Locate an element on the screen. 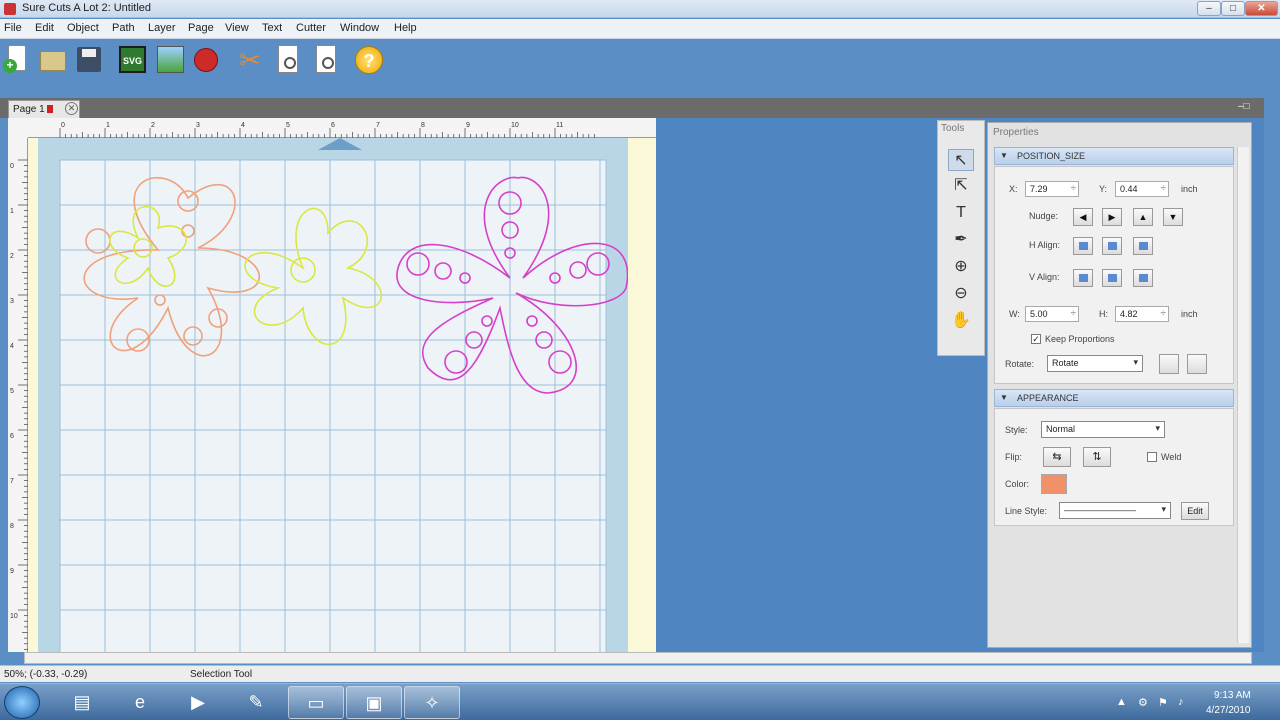 The height and width of the screenshot is (720, 1280). import-image-button is located at coordinates (170, 60).